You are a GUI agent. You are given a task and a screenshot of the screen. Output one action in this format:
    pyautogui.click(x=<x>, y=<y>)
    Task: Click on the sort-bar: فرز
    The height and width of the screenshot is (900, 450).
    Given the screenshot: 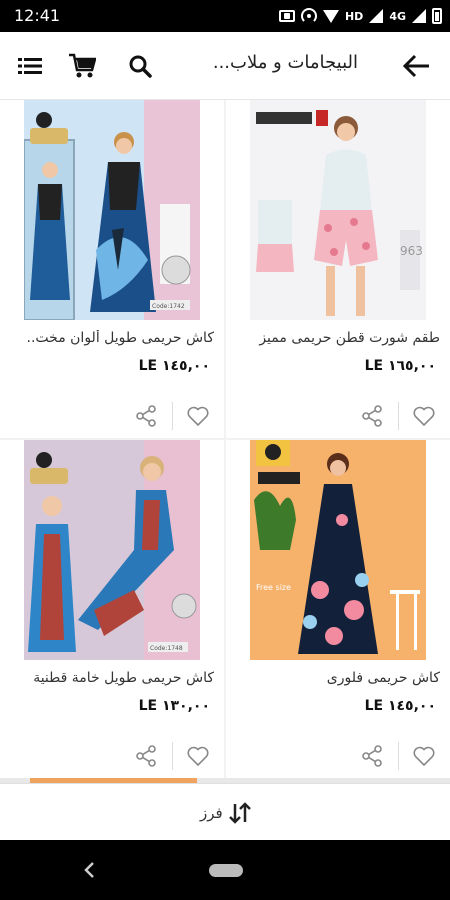 What is the action you would take?
    pyautogui.click(x=225, y=811)
    